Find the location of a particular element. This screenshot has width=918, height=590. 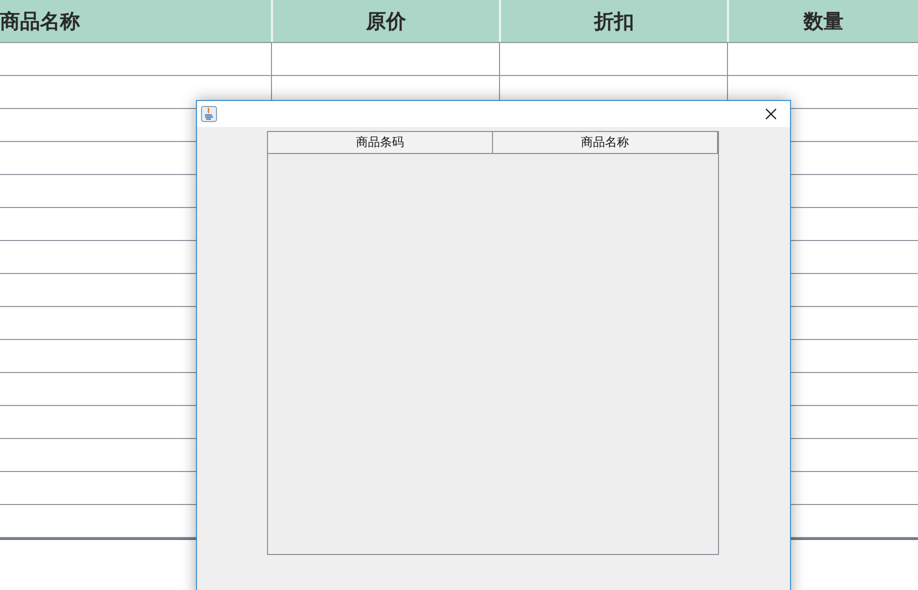

cup-icon is located at coordinates (209, 114).